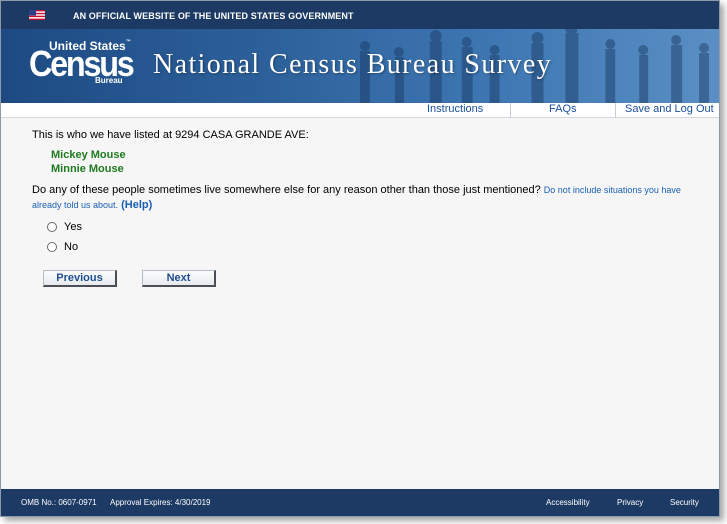 This screenshot has height=524, width=727. What do you see at coordinates (88, 155) in the screenshot?
I see `person-name: Mickey Mouse` at bounding box center [88, 155].